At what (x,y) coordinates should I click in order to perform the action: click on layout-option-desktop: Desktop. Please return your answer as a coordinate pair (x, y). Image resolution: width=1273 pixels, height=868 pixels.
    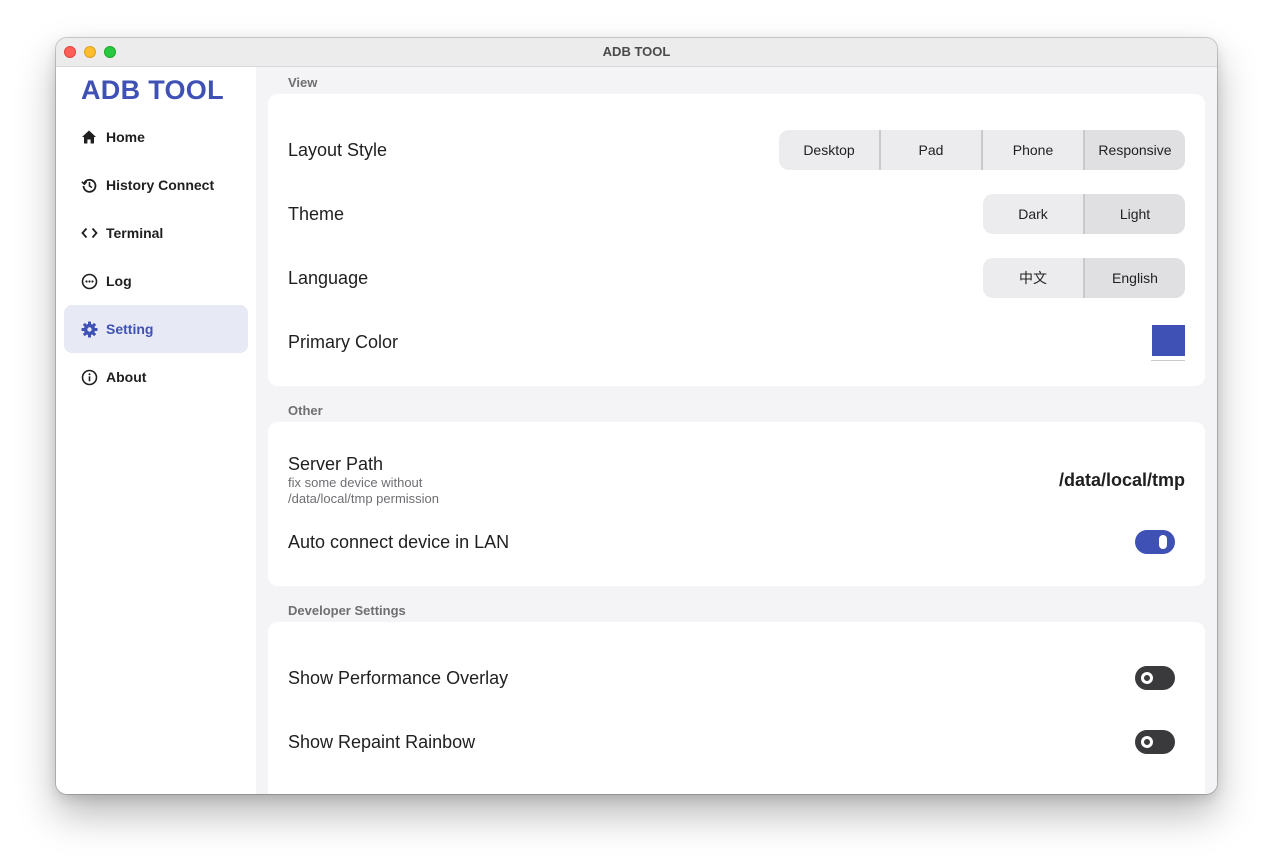
    Looking at the image, I should click on (829, 150).